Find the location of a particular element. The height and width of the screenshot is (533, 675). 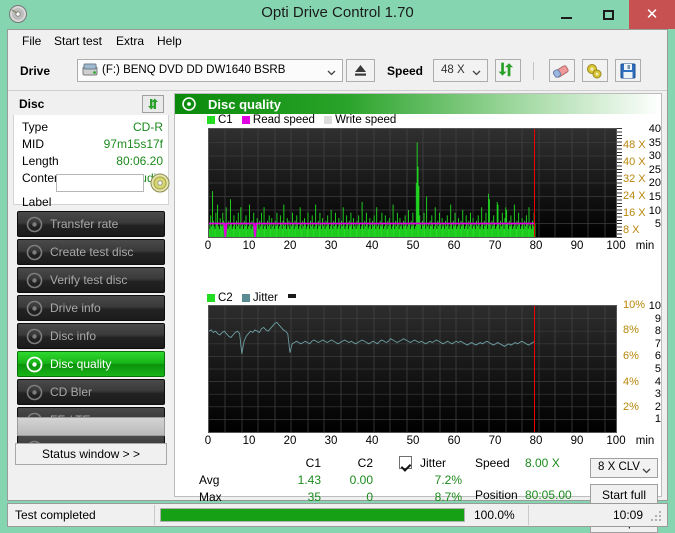

panel-title: Disc quality is located at coordinates (244, 104).